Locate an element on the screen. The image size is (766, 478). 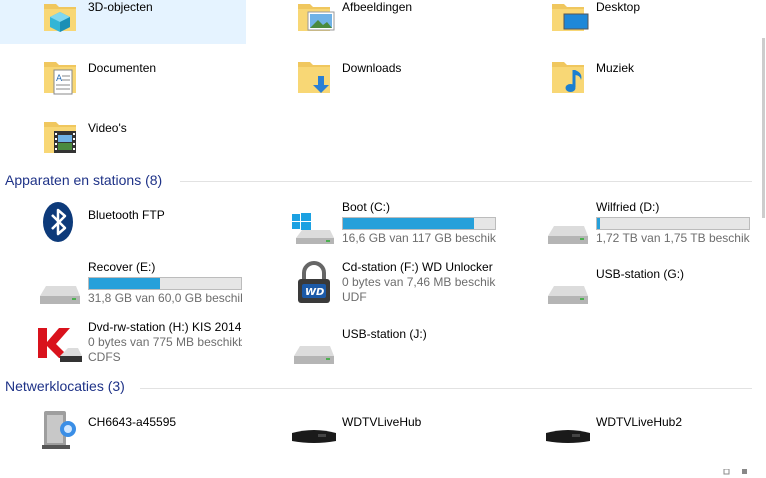
folder-name: Afbeeldingen is located at coordinates (377, 7).